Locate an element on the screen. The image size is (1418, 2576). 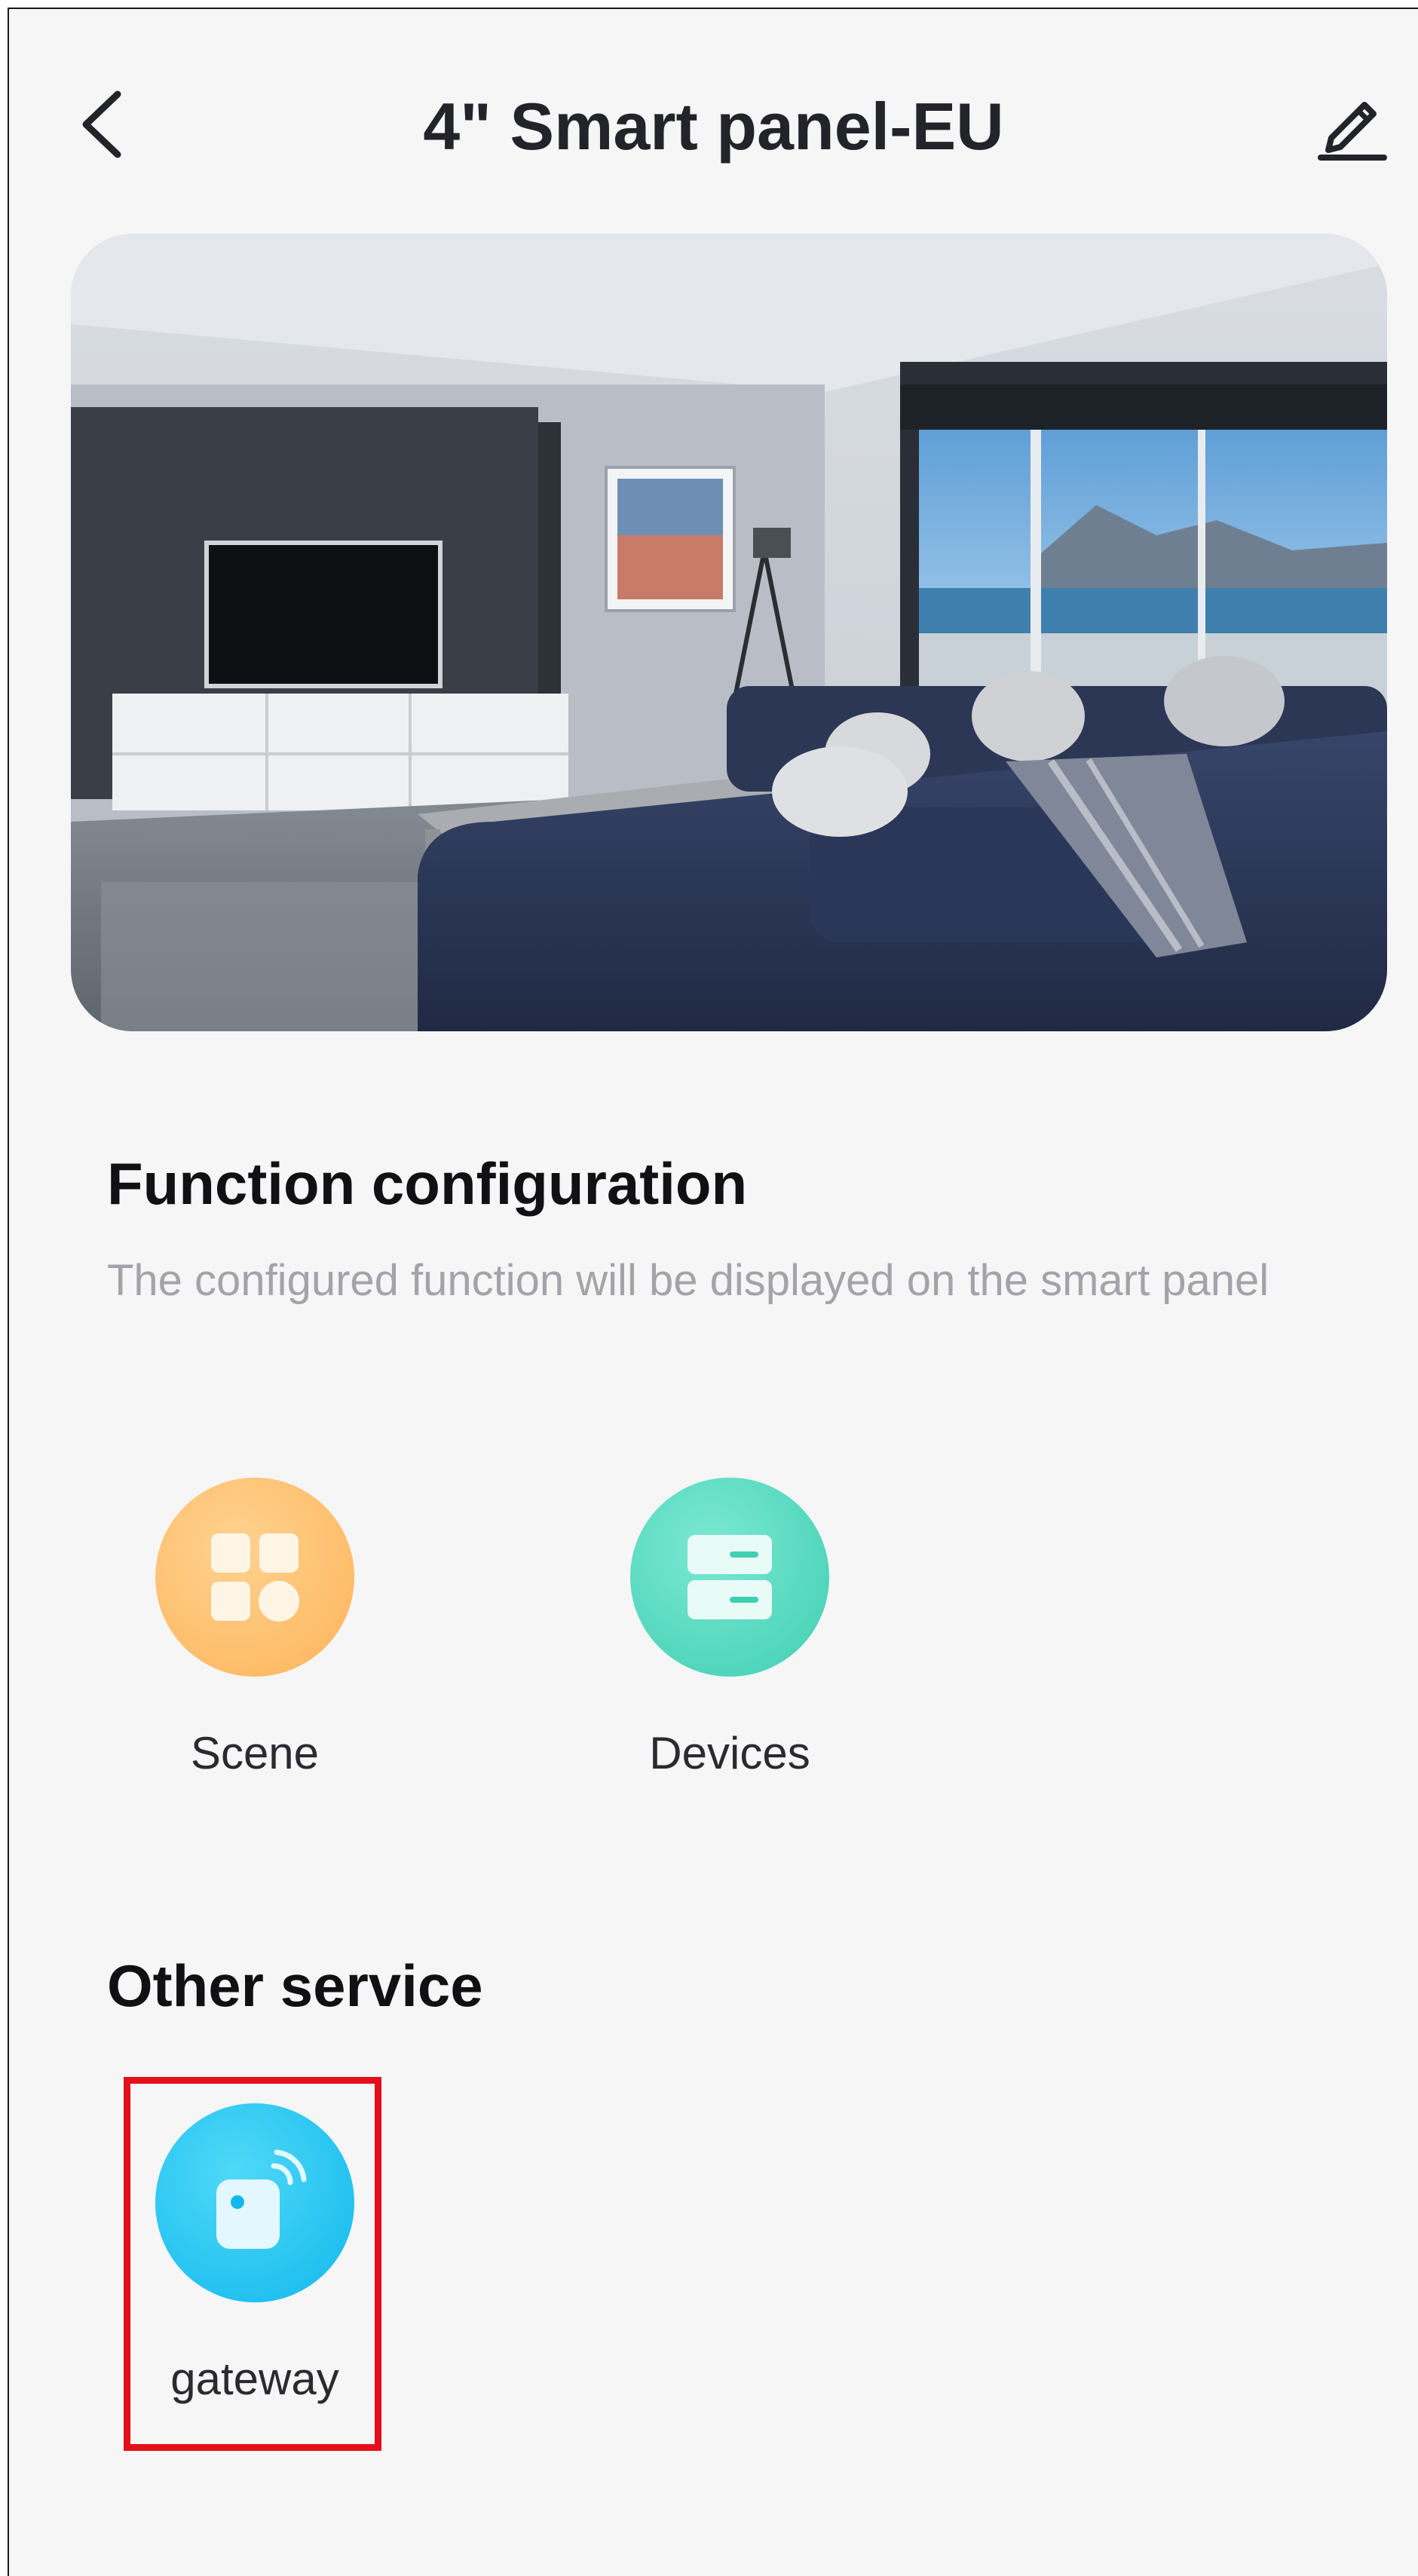
scene-icon-circle is located at coordinates (254, 1577).